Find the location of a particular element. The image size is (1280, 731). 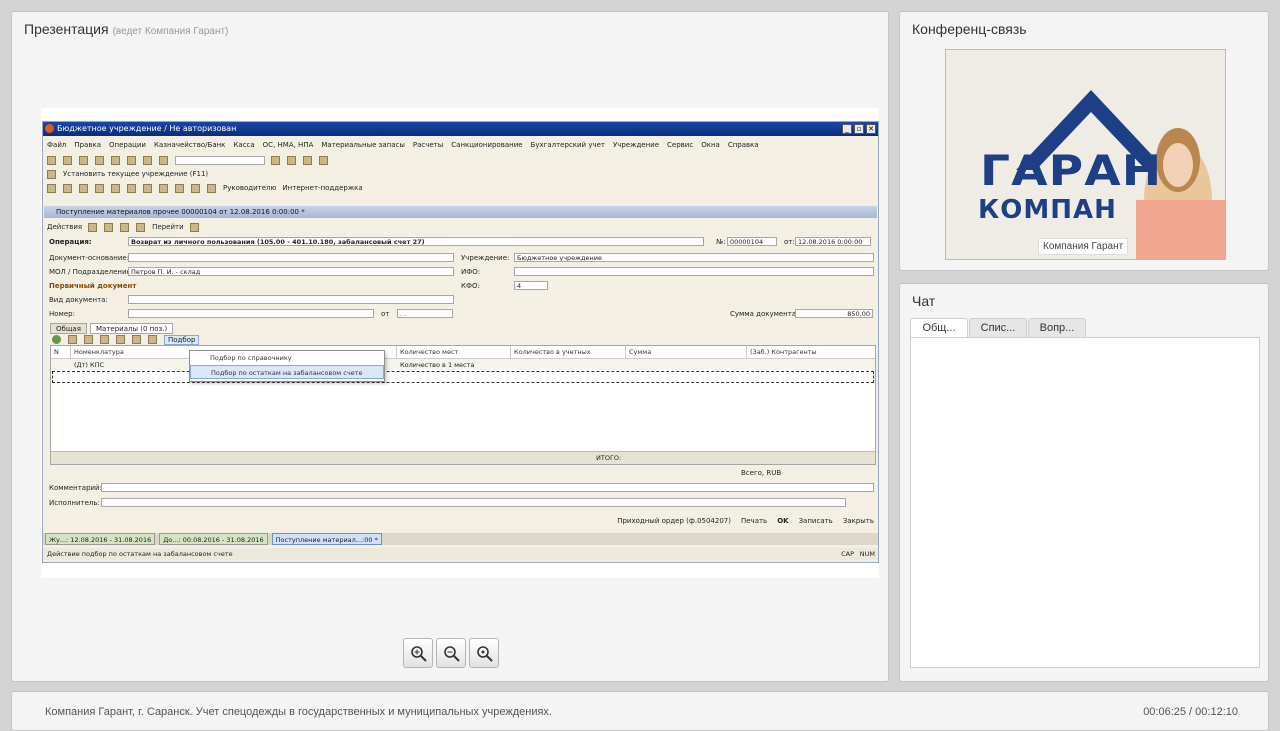

date-field: 12.08.2016 0:00:00 is located at coordinates (833, 241).